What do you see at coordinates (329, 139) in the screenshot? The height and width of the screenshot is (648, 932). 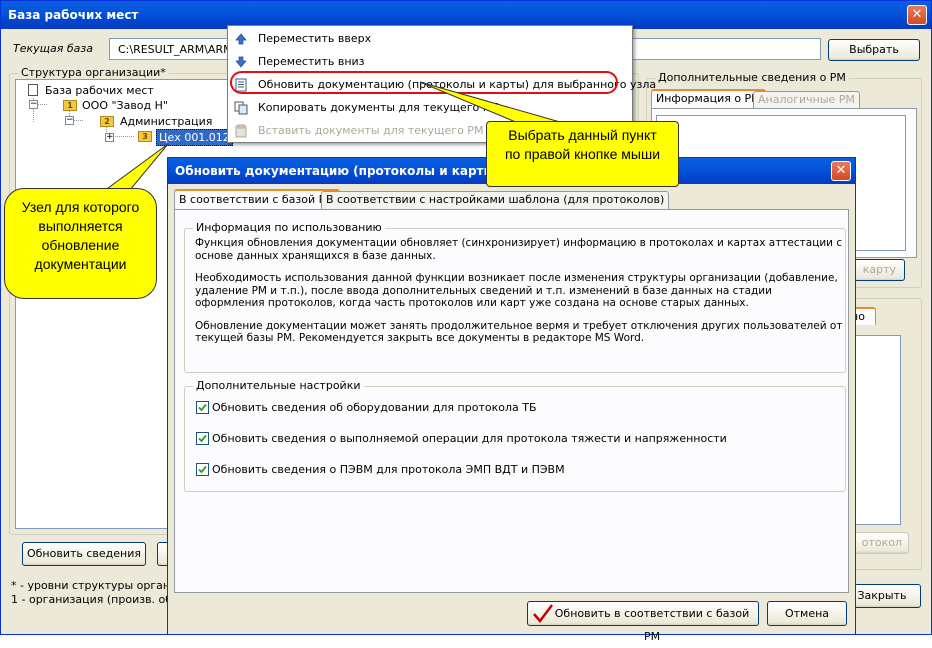 I see `callout-pointer-menu` at bounding box center [329, 139].